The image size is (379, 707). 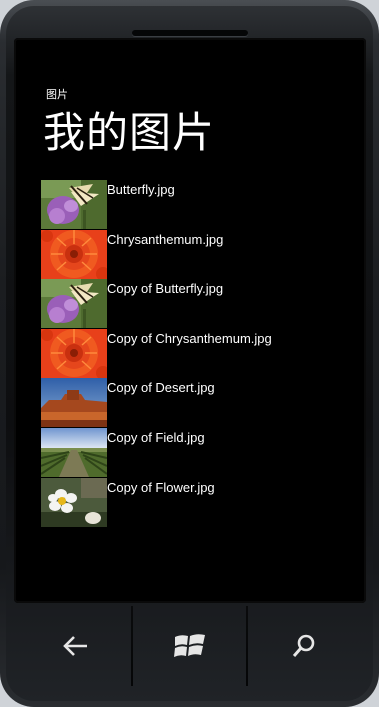 I want to click on hardware-button-bar, so click(x=189, y=656).